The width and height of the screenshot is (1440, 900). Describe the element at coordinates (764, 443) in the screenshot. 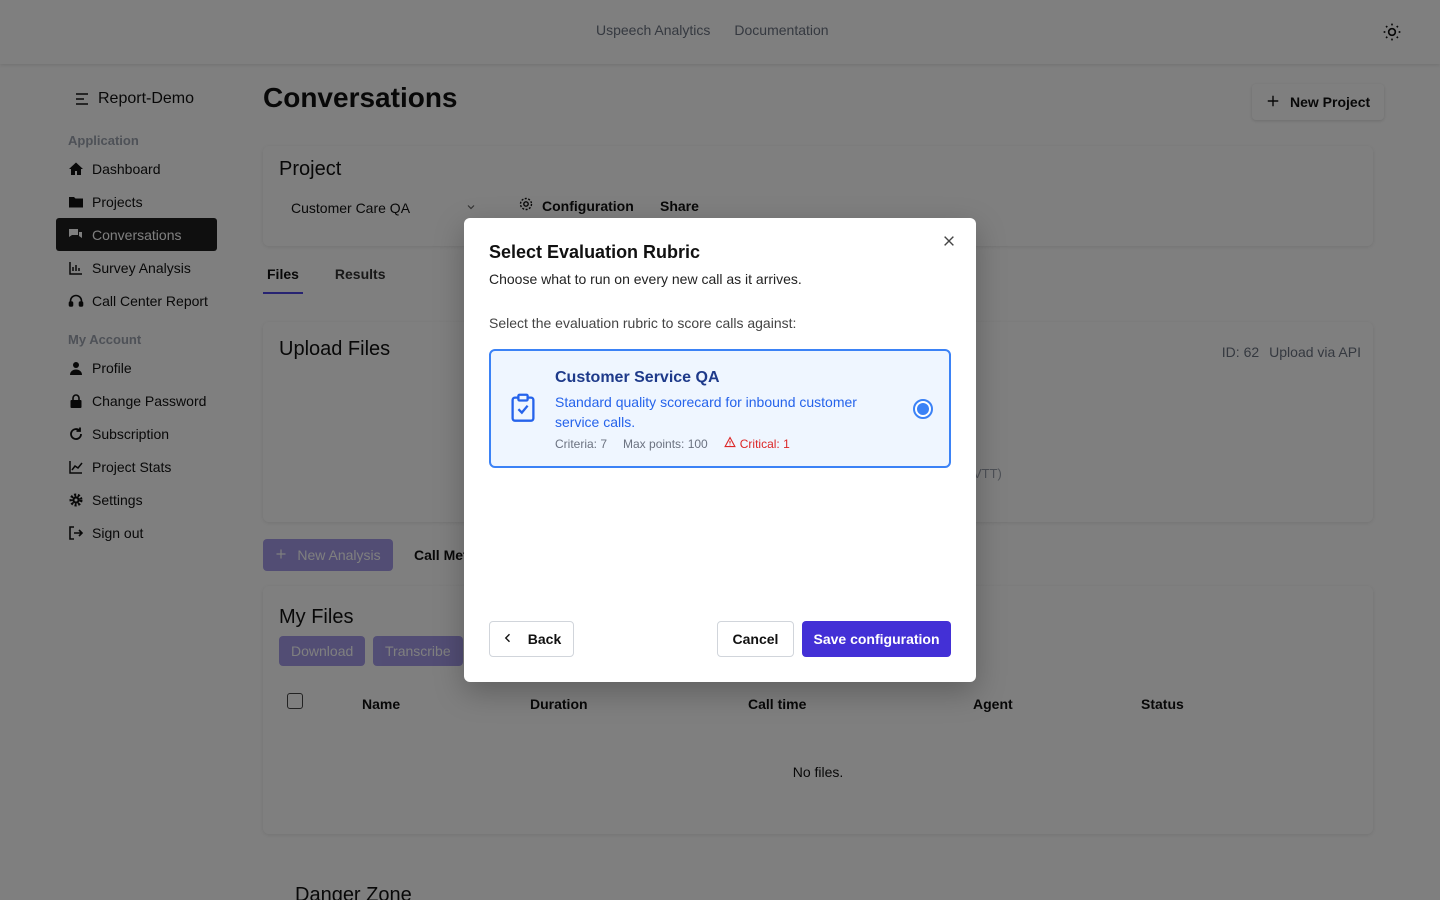

I see `rubric-critical-label: Critical: 1` at that location.